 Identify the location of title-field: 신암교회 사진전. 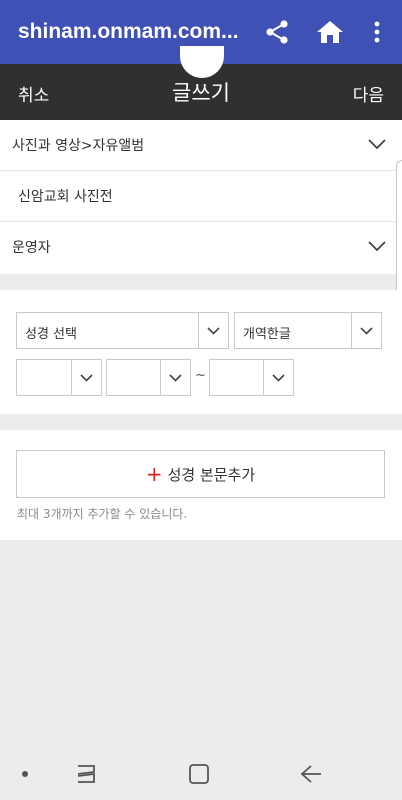
(201, 196).